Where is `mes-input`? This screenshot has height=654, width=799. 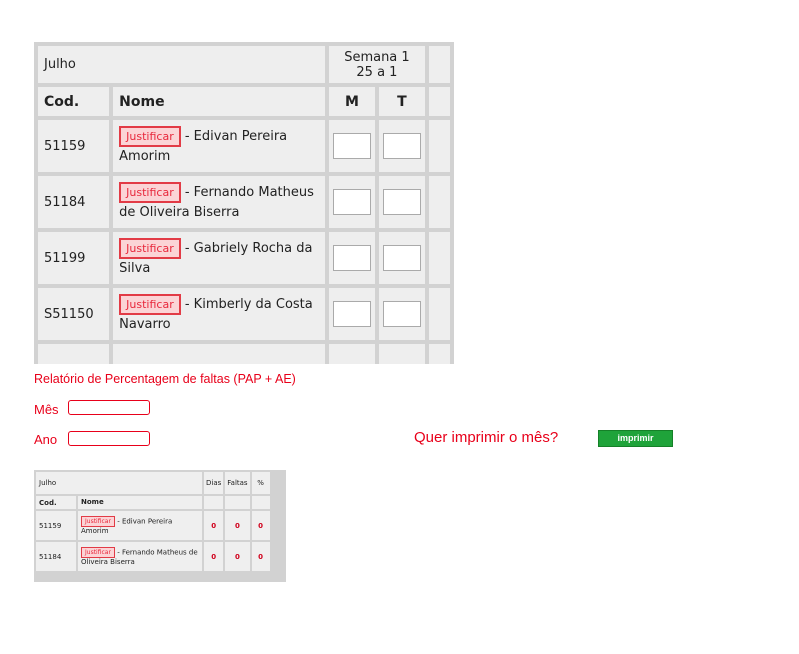
mes-input is located at coordinates (109, 407).